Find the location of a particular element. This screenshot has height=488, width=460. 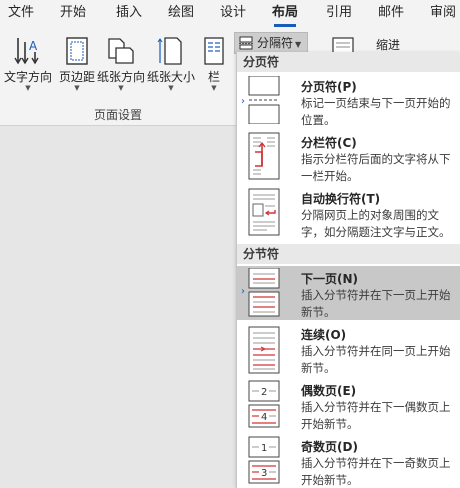

next-page-break-icon is located at coordinates (264, 294).